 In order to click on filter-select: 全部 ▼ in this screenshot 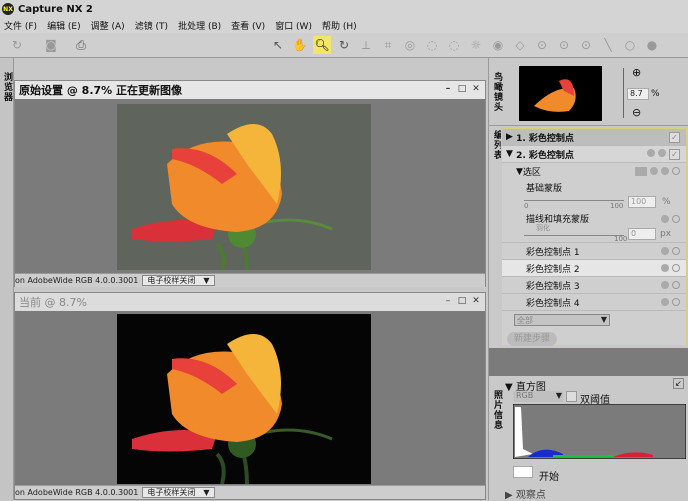, I will do `click(562, 320)`.